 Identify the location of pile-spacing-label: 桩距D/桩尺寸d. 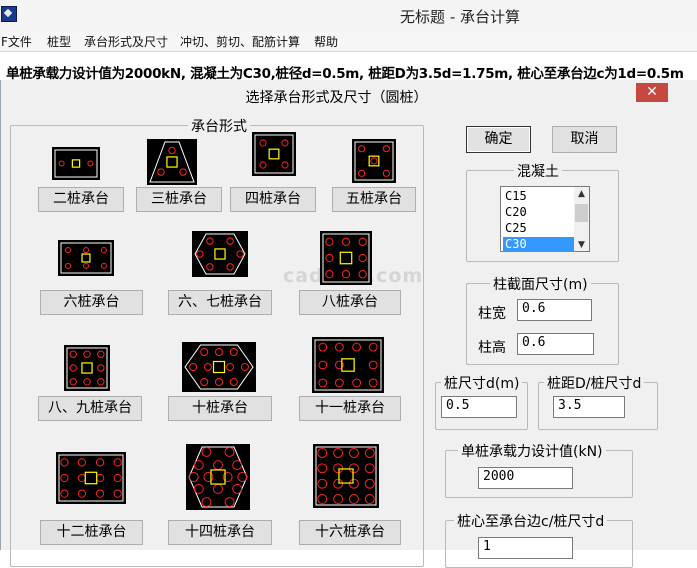
(594, 383).